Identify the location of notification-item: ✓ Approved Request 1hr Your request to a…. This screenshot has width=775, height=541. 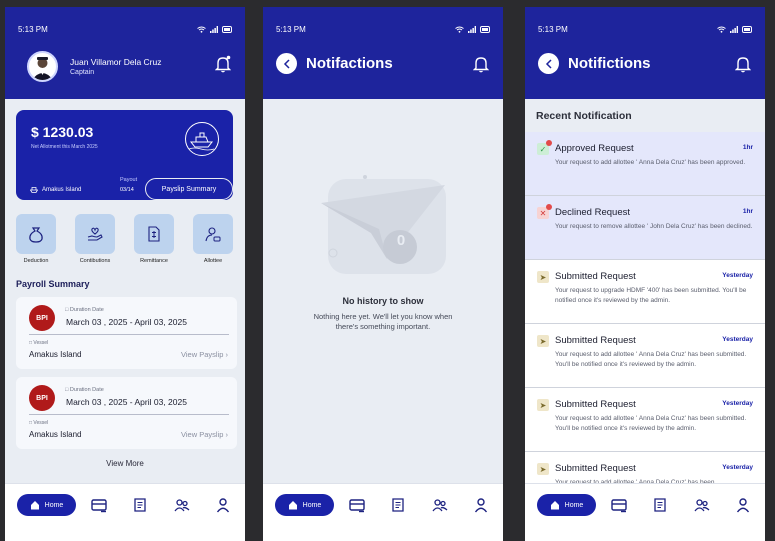
(645, 164).